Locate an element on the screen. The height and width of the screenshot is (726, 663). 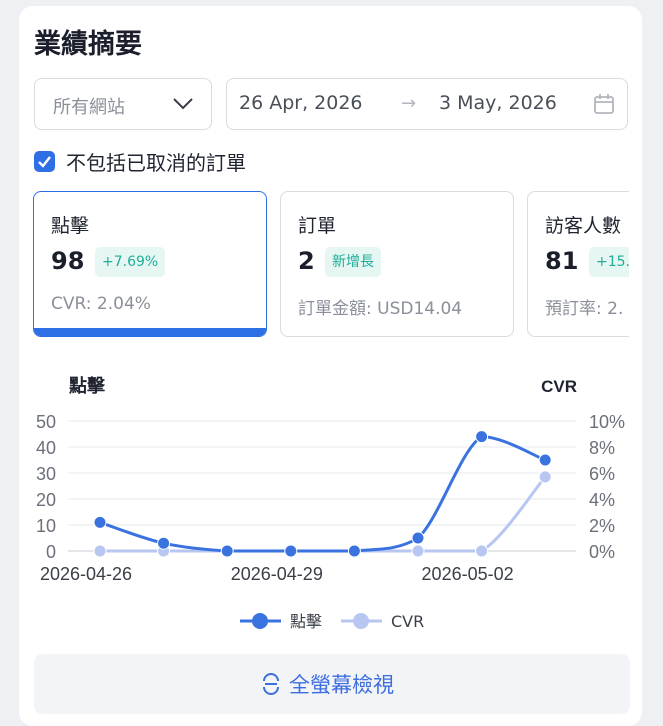
tile-label: 訪客人數 is located at coordinates (583, 226).